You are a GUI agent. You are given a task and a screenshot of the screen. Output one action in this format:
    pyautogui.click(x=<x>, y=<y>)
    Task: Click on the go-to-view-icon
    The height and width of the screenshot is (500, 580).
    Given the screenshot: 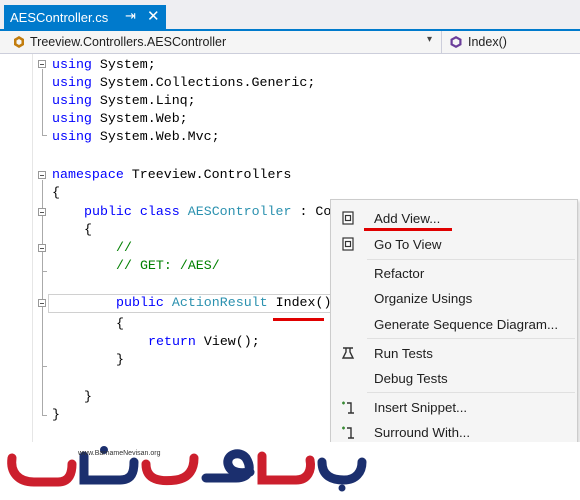 What is the action you would take?
    pyautogui.click(x=348, y=244)
    